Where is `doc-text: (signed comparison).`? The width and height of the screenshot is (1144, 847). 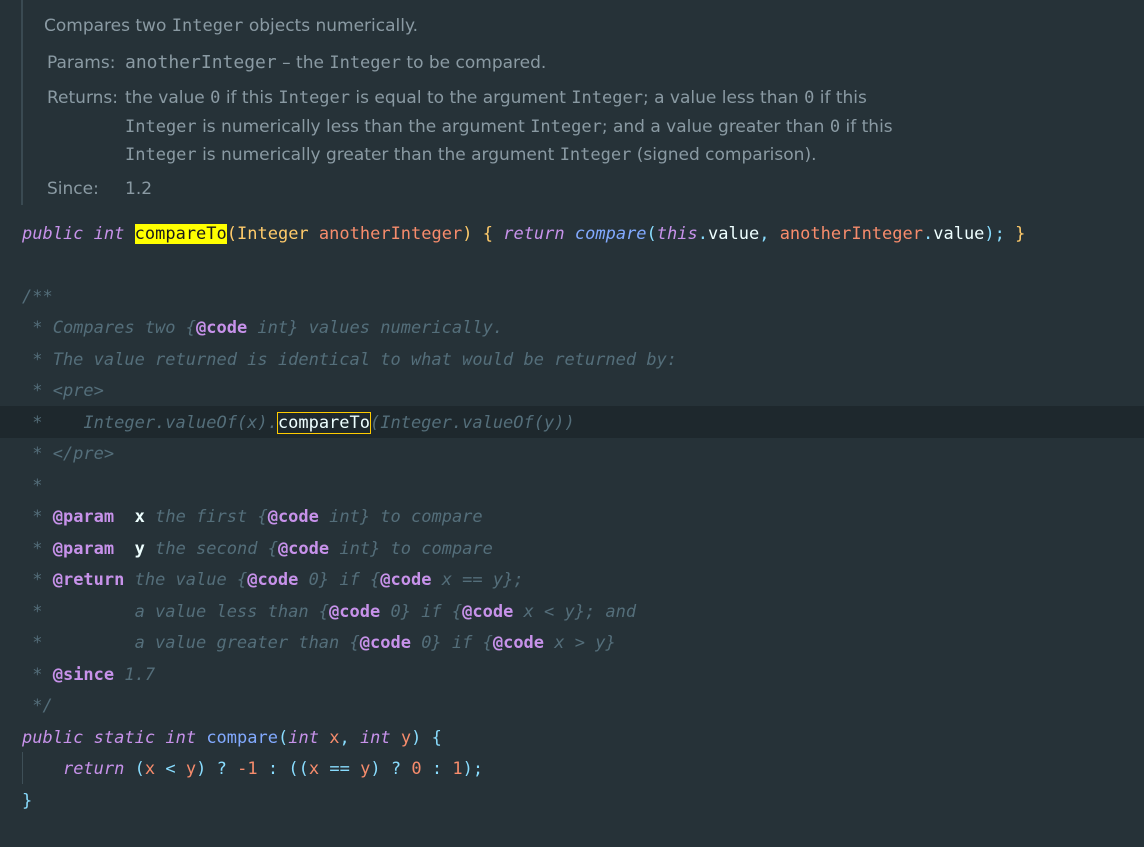
doc-text: (signed comparison). is located at coordinates (726, 155).